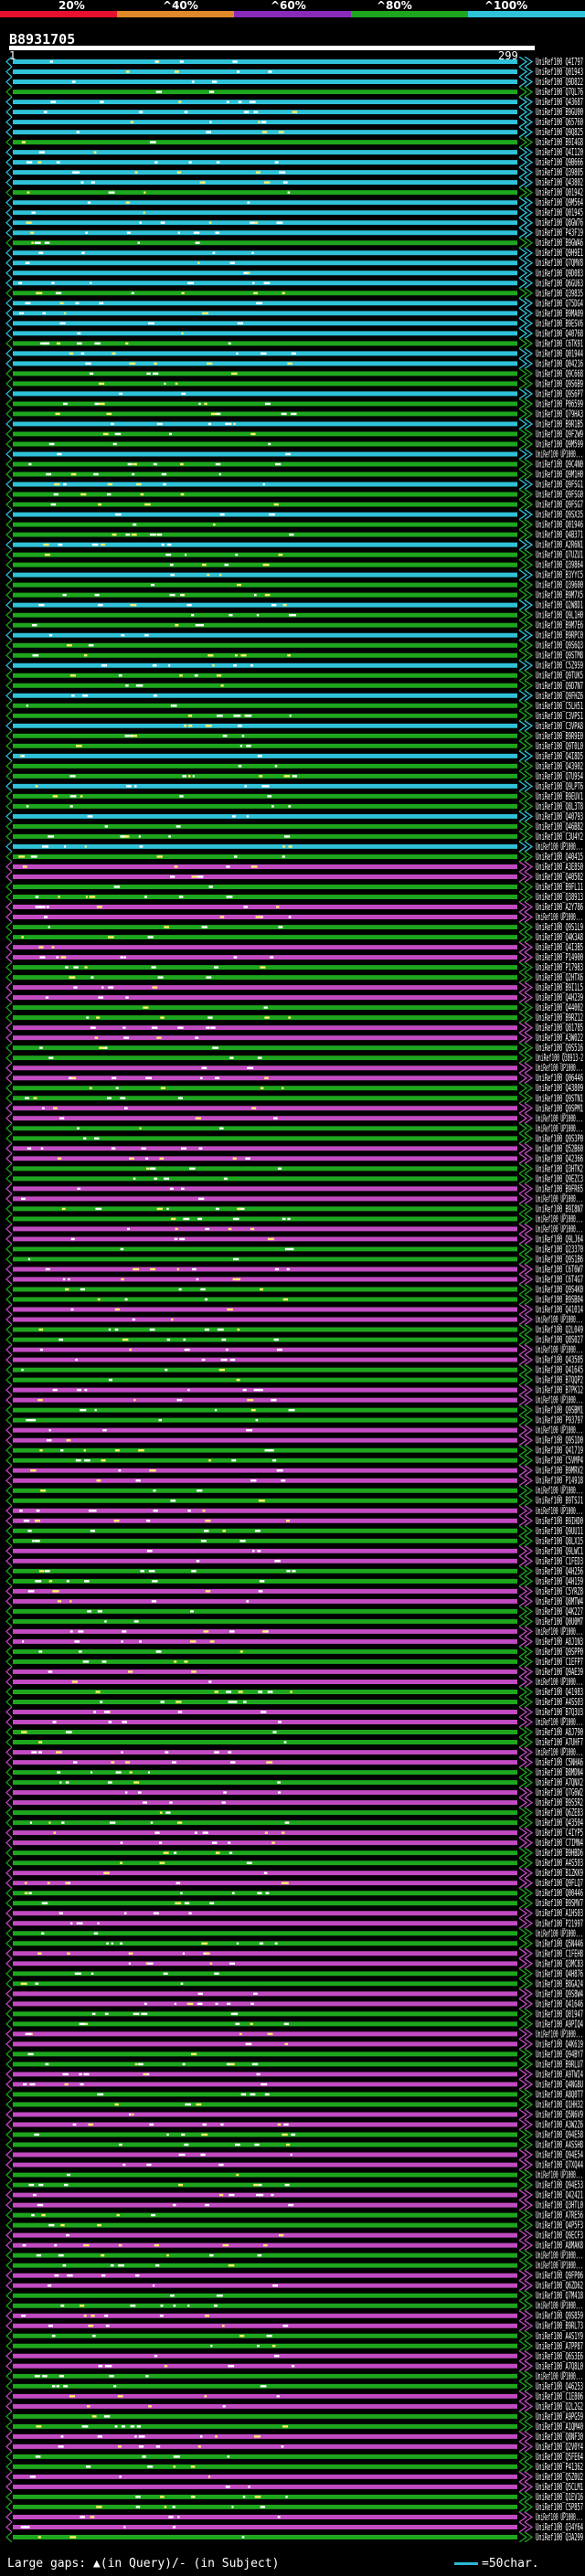 Image resolution: width=585 pixels, height=2576 pixels. I want to click on hit-row: UniRef100_A7Q8L0, so click(294, 2366).